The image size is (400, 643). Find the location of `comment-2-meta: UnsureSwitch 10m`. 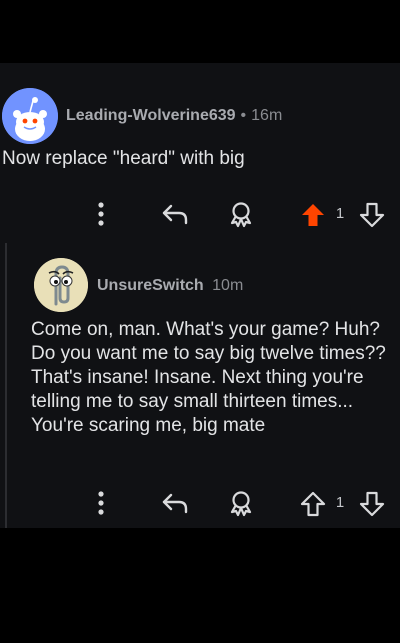

comment-2-meta: UnsureSwitch 10m is located at coordinates (170, 286).